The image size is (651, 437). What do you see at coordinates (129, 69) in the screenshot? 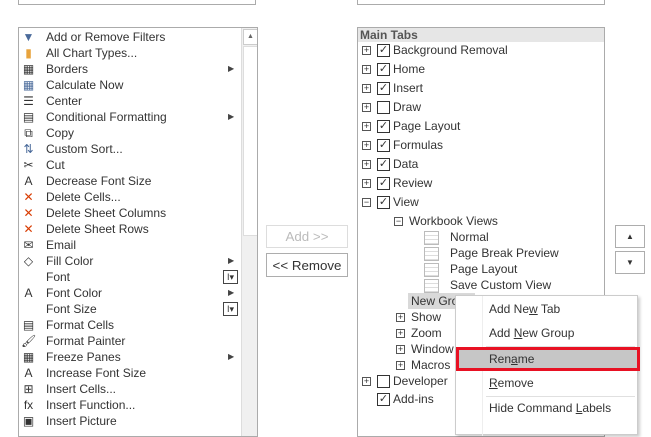
I see `command-item: ▦ Borders ▶` at bounding box center [129, 69].